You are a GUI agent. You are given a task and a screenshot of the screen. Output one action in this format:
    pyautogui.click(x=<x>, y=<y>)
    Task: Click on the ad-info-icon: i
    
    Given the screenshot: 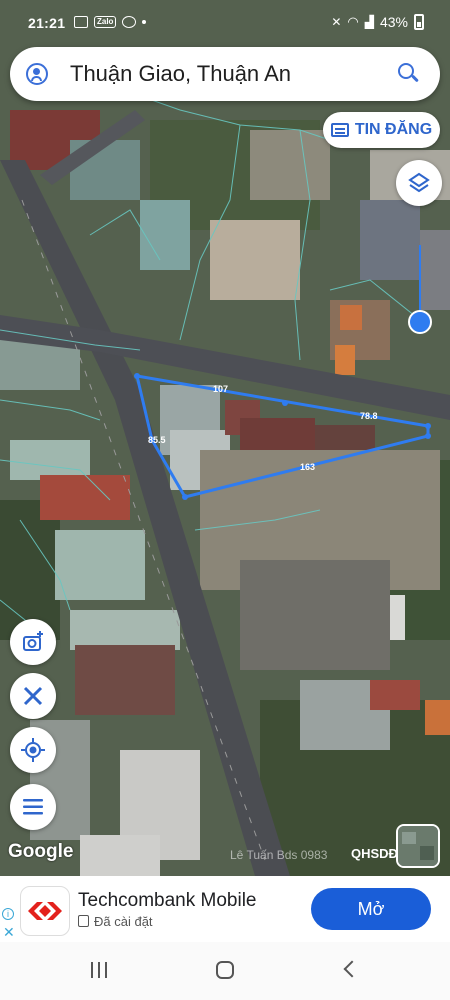 What is the action you would take?
    pyautogui.click(x=8, y=914)
    